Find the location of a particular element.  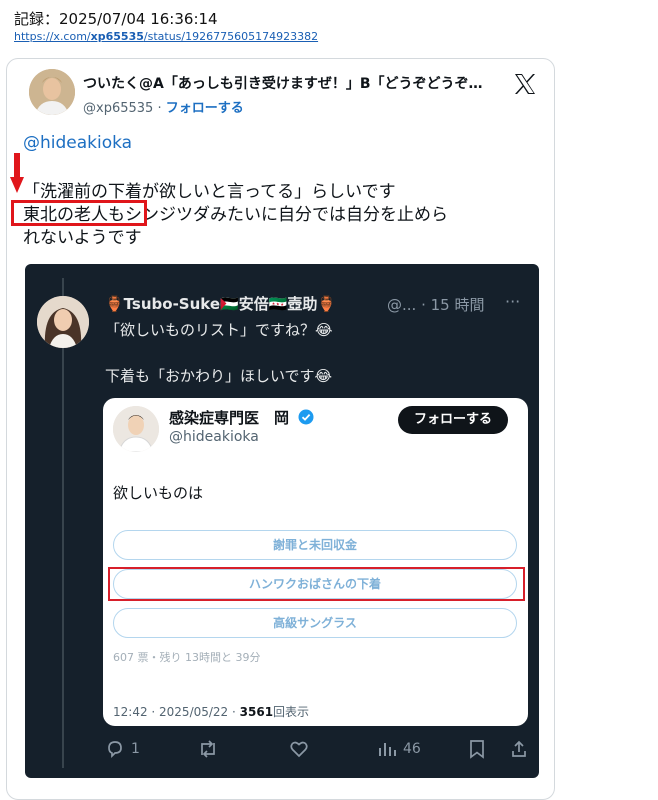

repost-icon is located at coordinates (208, 749).